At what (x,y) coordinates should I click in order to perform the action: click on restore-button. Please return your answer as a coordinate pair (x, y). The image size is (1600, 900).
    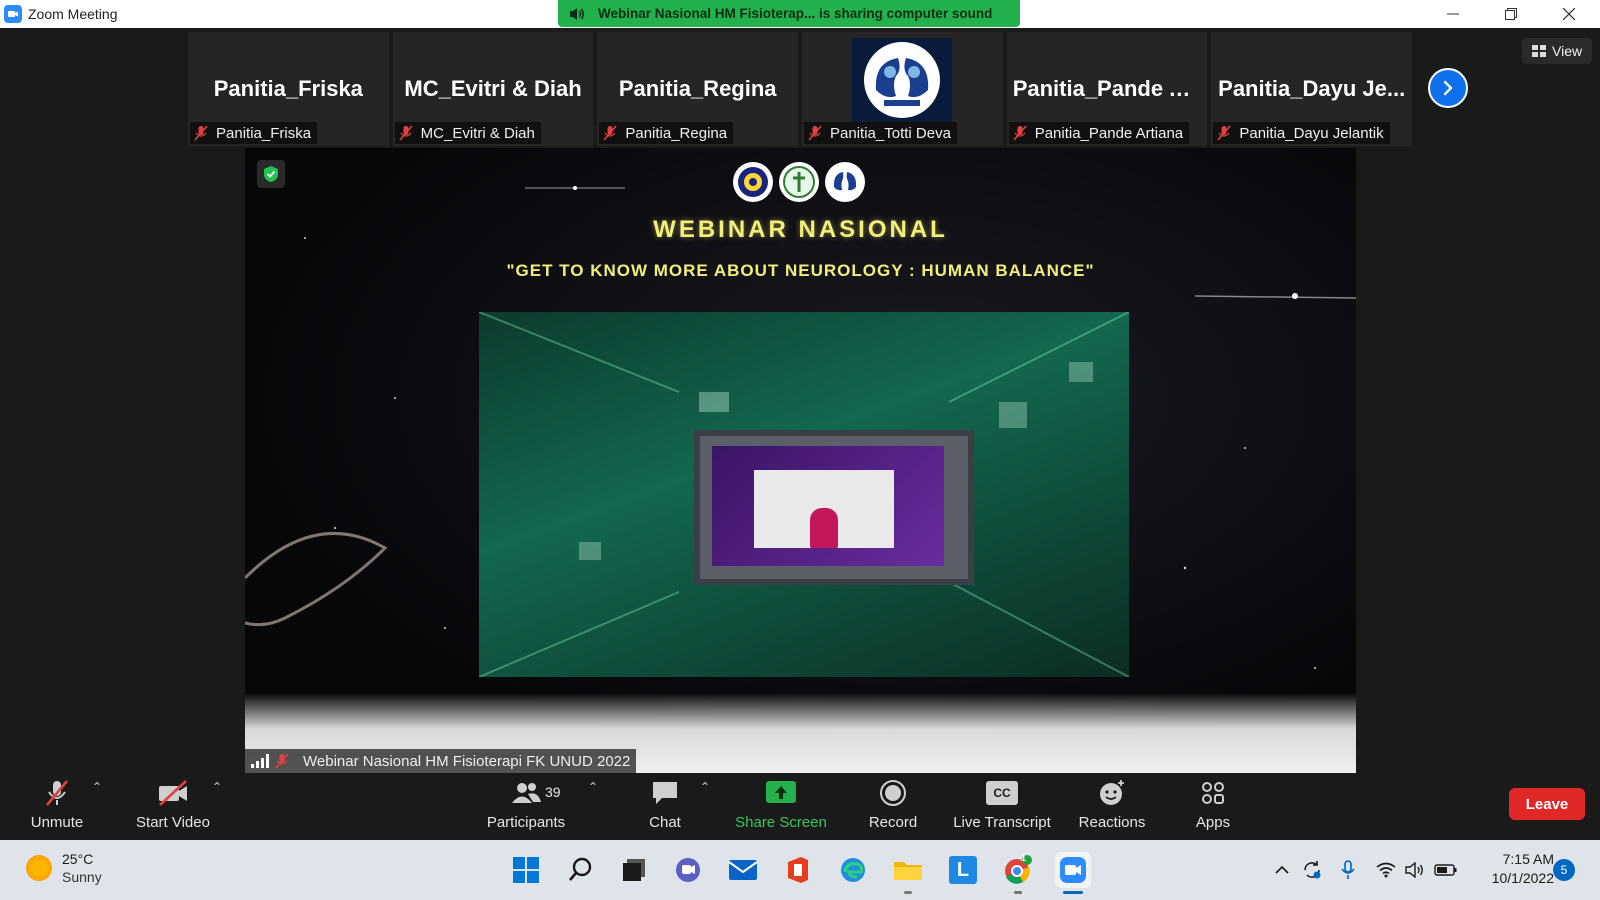
    Looking at the image, I should click on (1511, 14).